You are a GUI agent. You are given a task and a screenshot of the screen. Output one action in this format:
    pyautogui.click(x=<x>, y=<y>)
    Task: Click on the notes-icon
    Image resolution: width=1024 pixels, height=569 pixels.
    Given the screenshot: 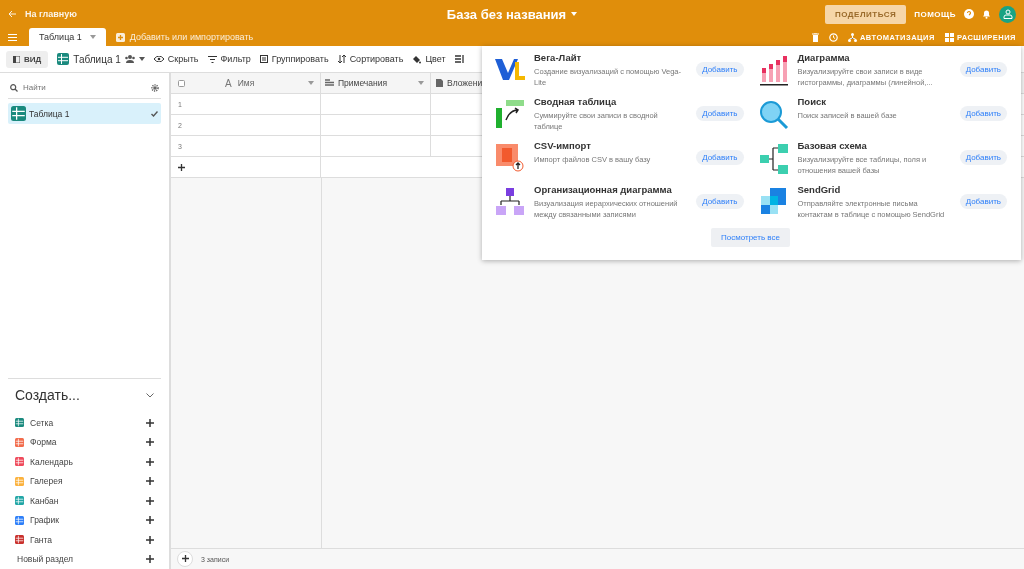 What is the action you would take?
    pyautogui.click(x=329, y=83)
    